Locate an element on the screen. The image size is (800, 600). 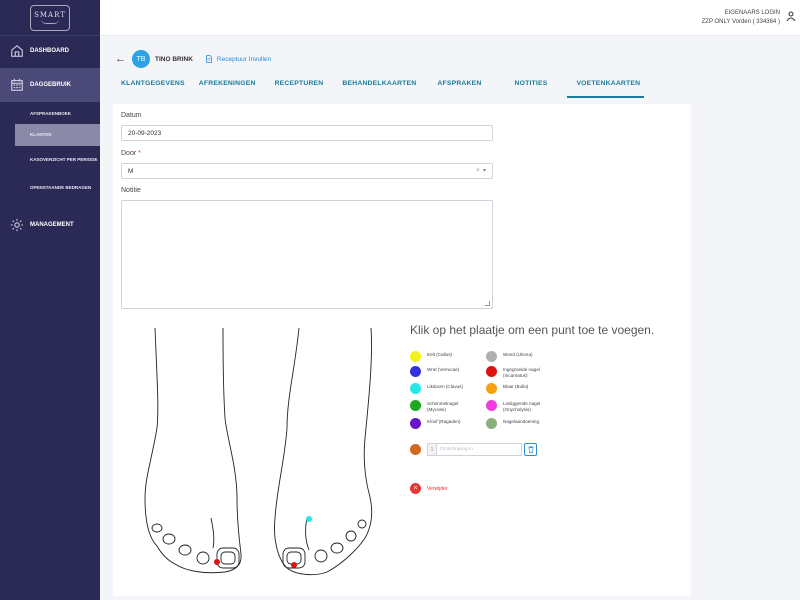
door-label: Door * is located at coordinates (131, 153).